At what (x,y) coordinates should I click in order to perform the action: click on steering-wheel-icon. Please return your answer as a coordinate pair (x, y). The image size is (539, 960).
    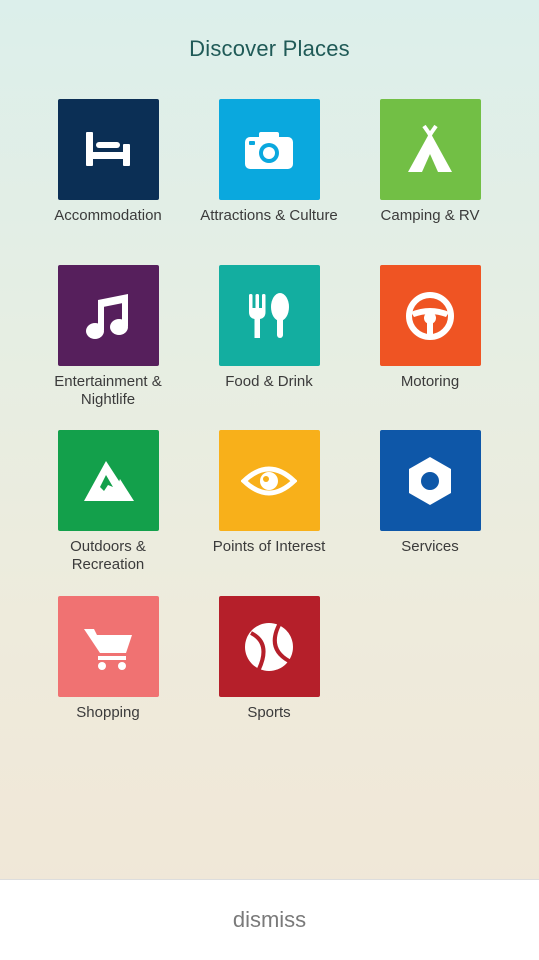
    Looking at the image, I should click on (430, 315).